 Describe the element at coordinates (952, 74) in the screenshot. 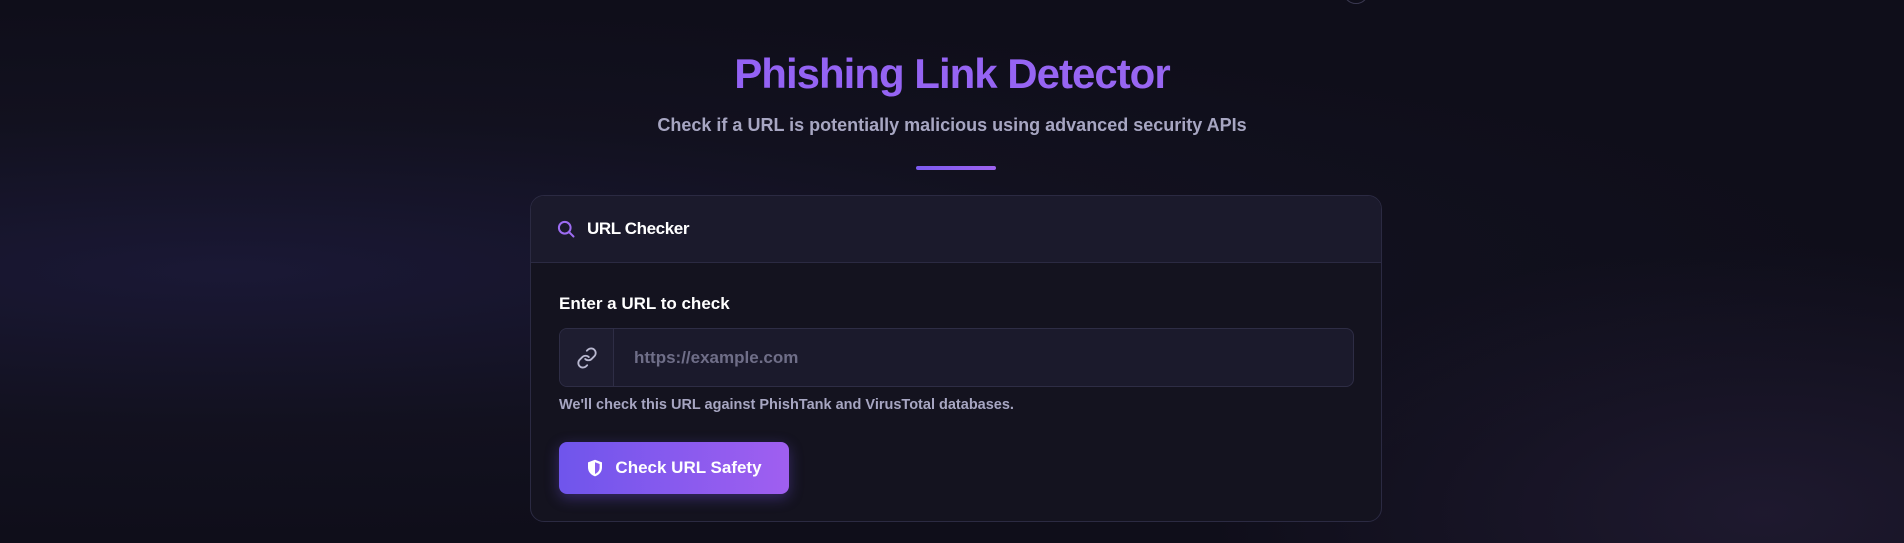

I see `page-title: Phishing Link Detector` at that location.